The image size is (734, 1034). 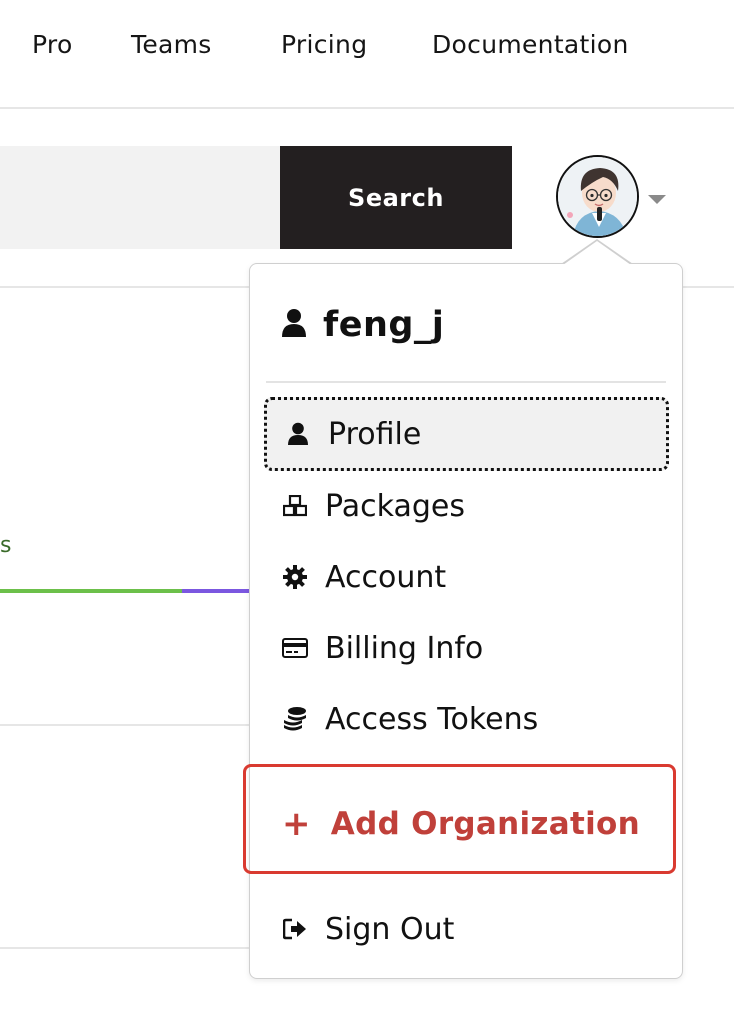 What do you see at coordinates (91, 591) in the screenshot?
I see `background-progress-bar-green` at bounding box center [91, 591].